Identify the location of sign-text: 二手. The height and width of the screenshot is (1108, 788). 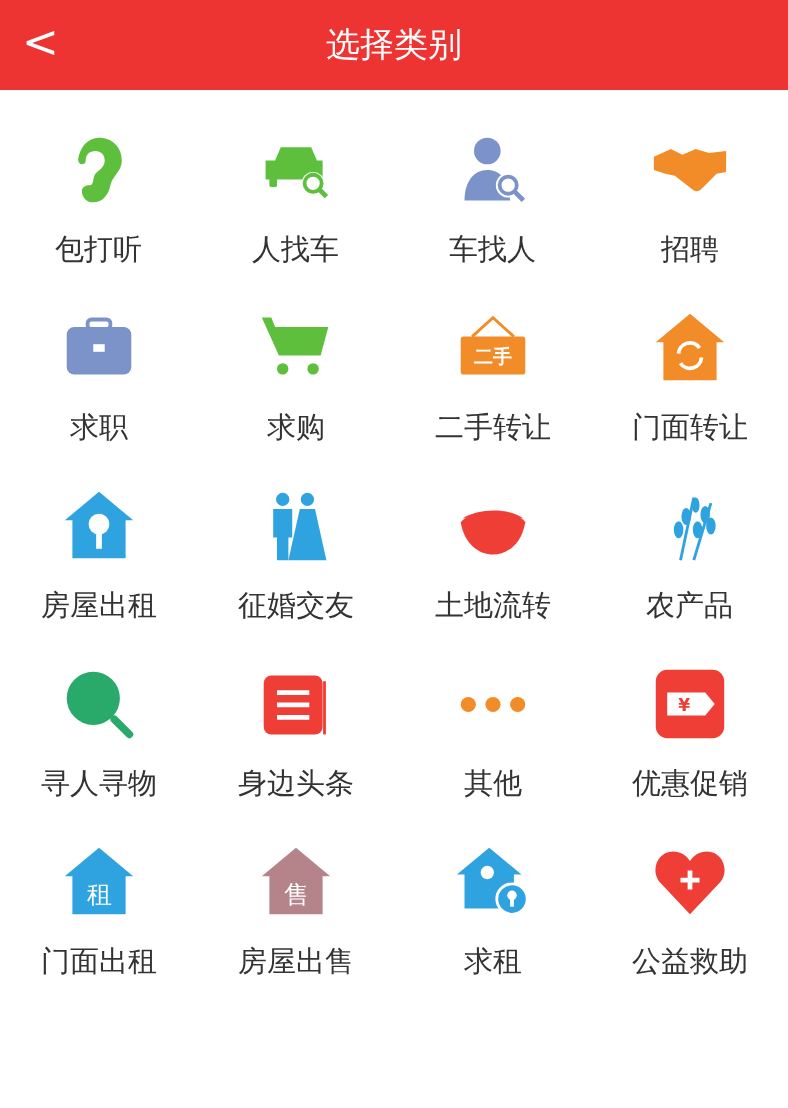
(492, 356).